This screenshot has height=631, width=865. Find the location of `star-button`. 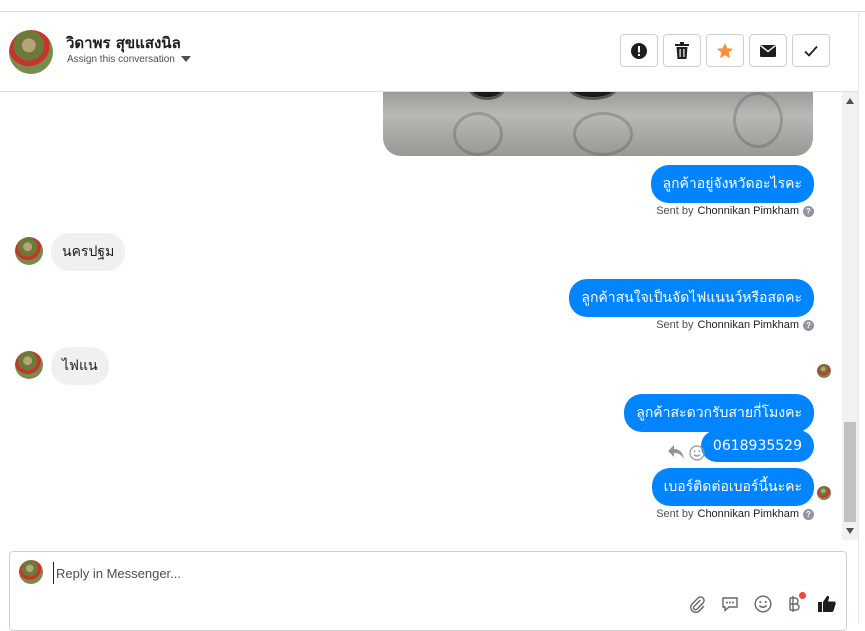

star-button is located at coordinates (725, 50).